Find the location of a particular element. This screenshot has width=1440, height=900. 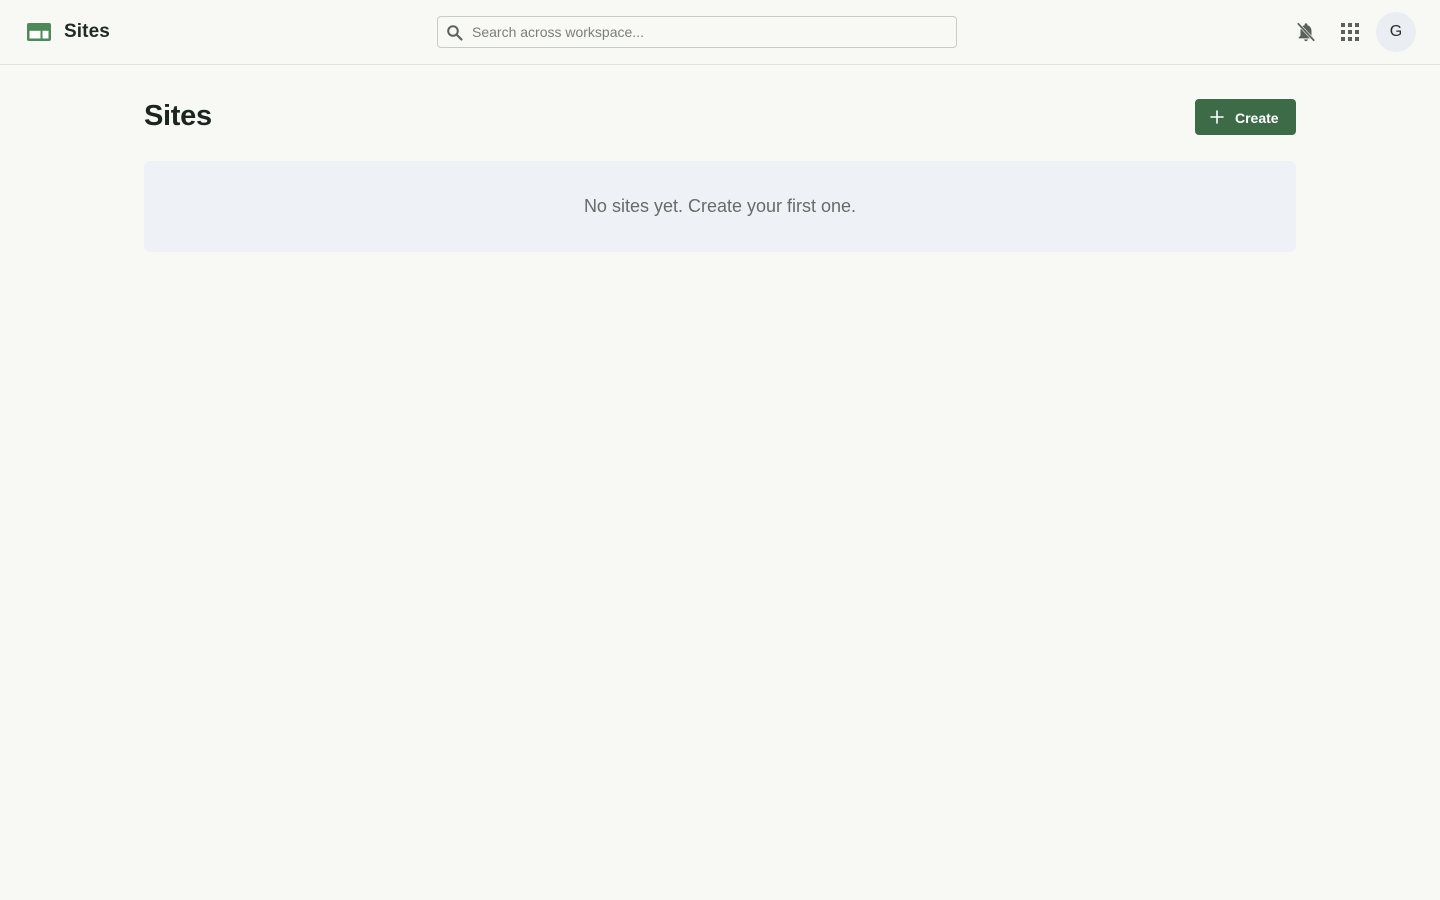

page-title: Sites is located at coordinates (178, 116).